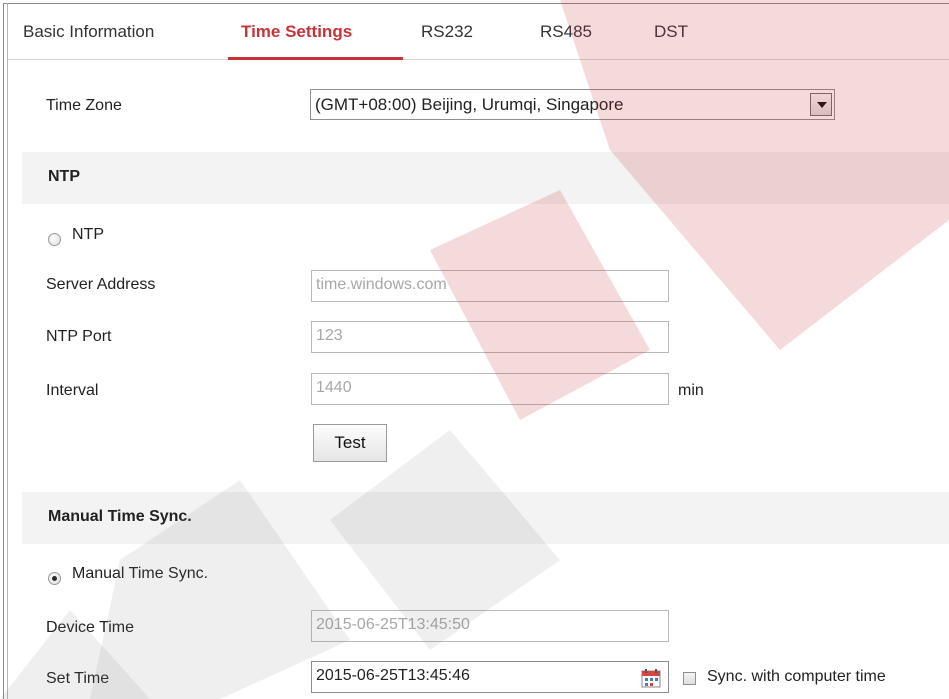 This screenshot has height=699, width=949. Describe the element at coordinates (54, 239) in the screenshot. I see `ntp-radio` at that location.